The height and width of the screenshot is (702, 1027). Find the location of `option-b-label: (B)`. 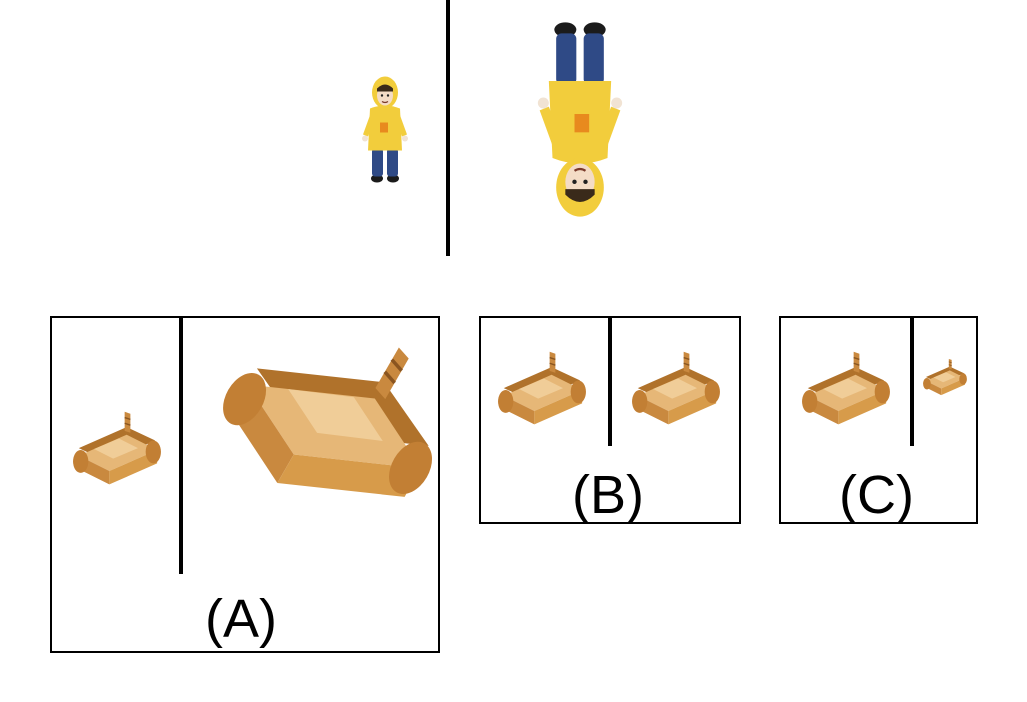

option-b-label: (B) is located at coordinates (608, 495).